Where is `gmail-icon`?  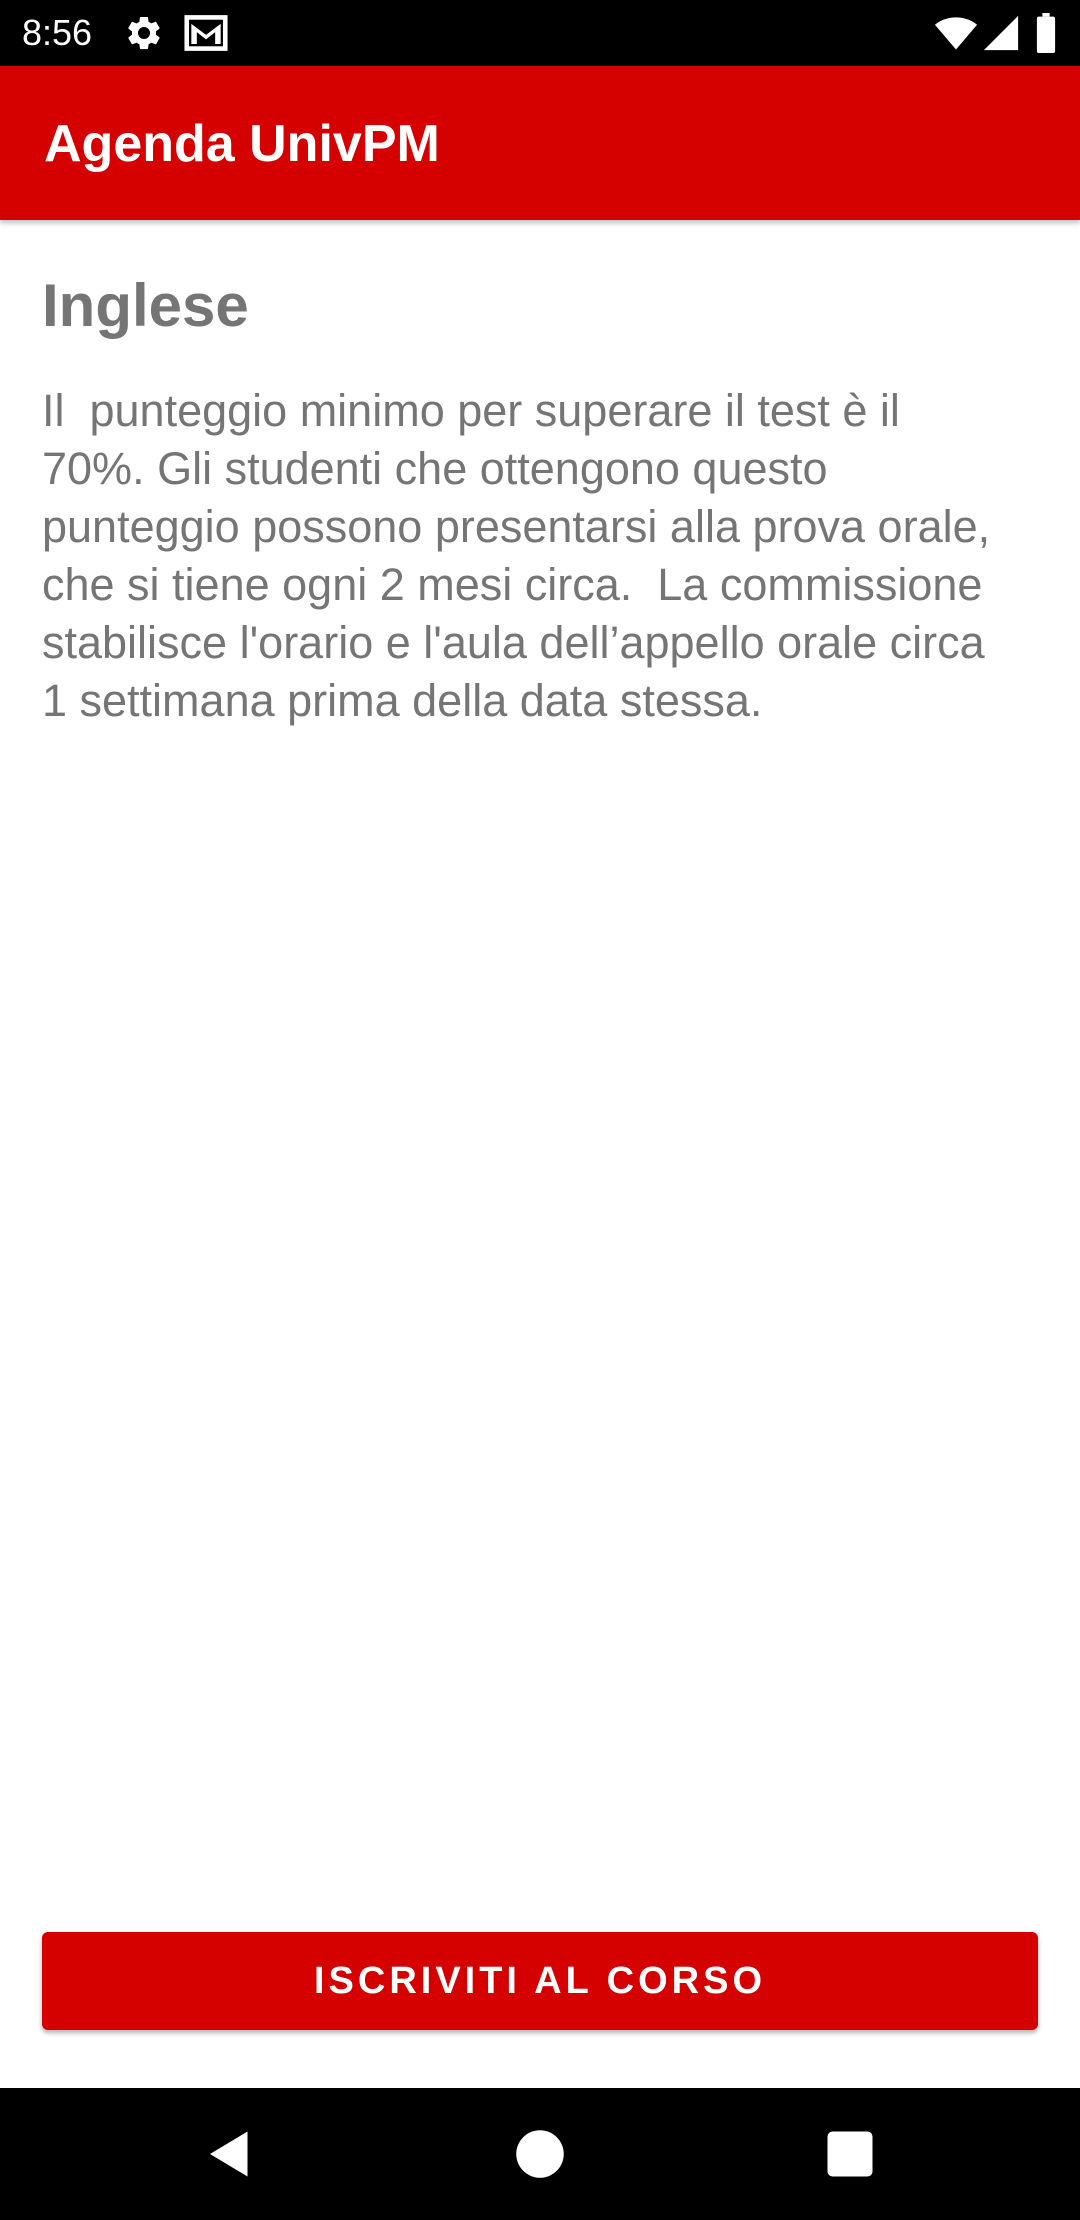 gmail-icon is located at coordinates (206, 33).